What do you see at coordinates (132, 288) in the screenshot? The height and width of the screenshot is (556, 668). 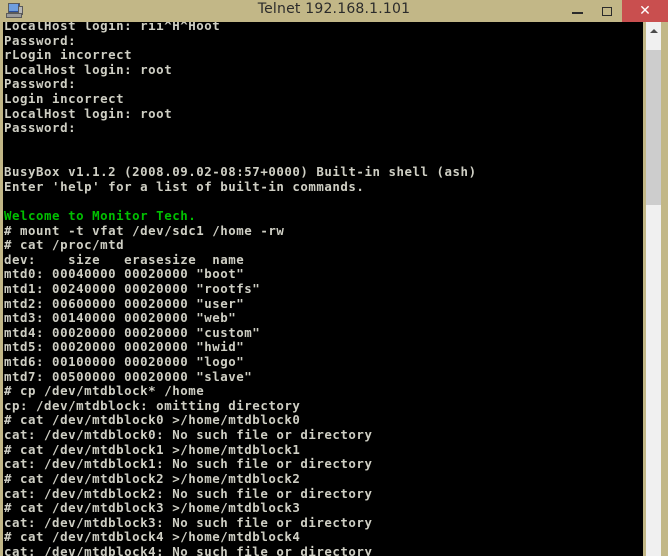 I see `terminal-line: mtd1: 00240000 00020000 "rootfs"` at bounding box center [132, 288].